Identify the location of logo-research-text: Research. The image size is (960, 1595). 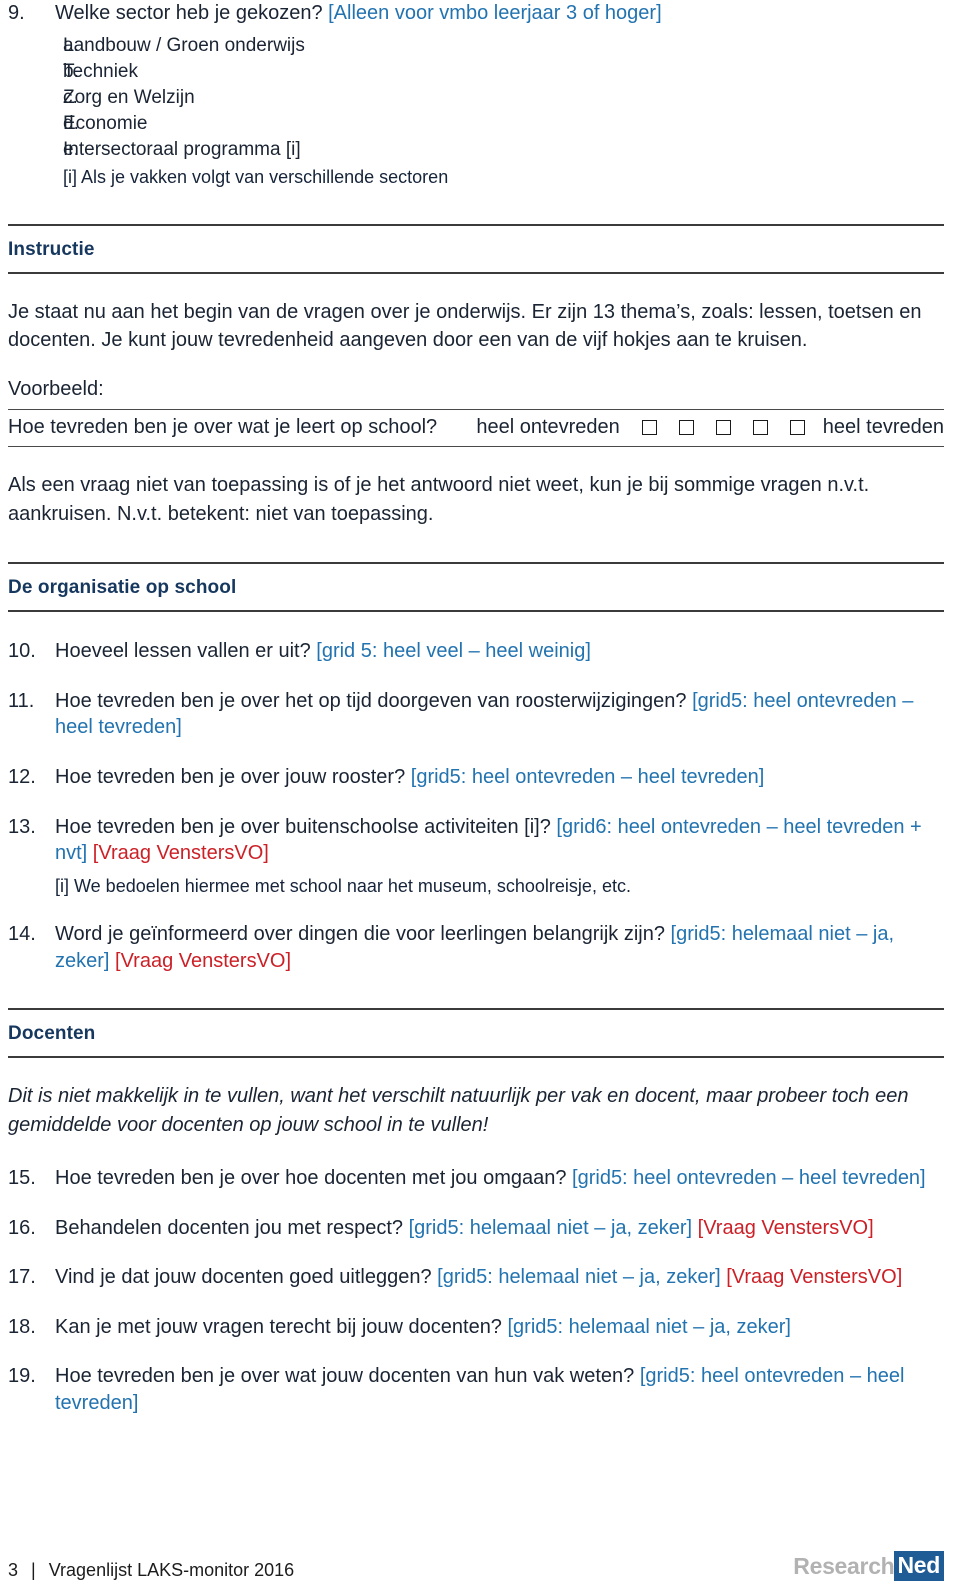
(844, 1565).